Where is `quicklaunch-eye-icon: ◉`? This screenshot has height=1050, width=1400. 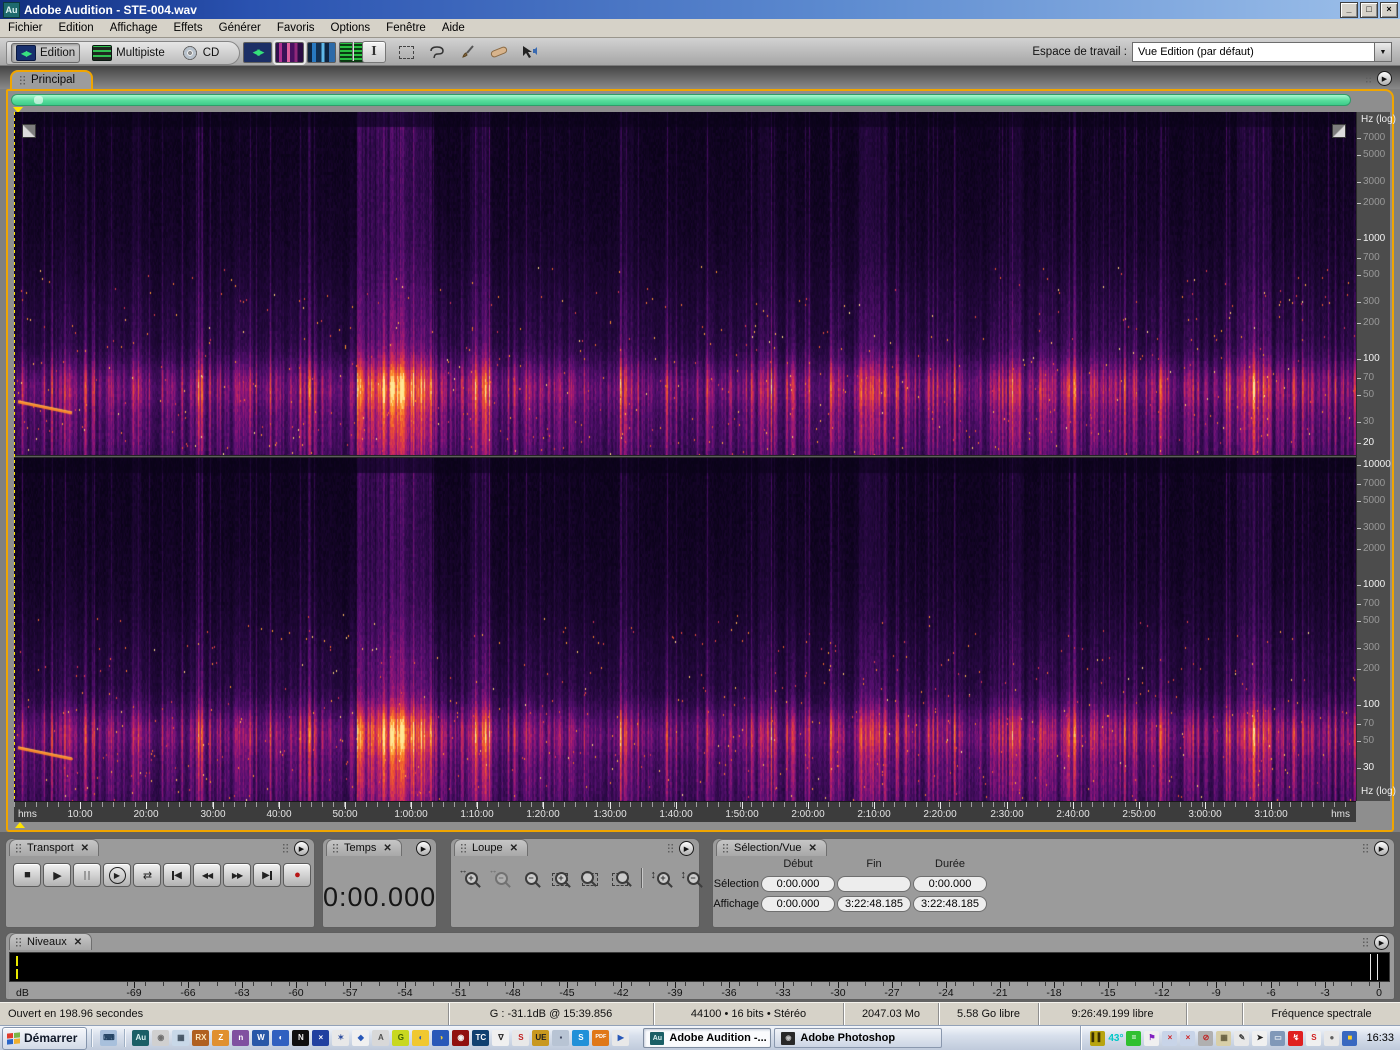 quicklaunch-eye-icon: ◉ is located at coordinates (461, 1038).